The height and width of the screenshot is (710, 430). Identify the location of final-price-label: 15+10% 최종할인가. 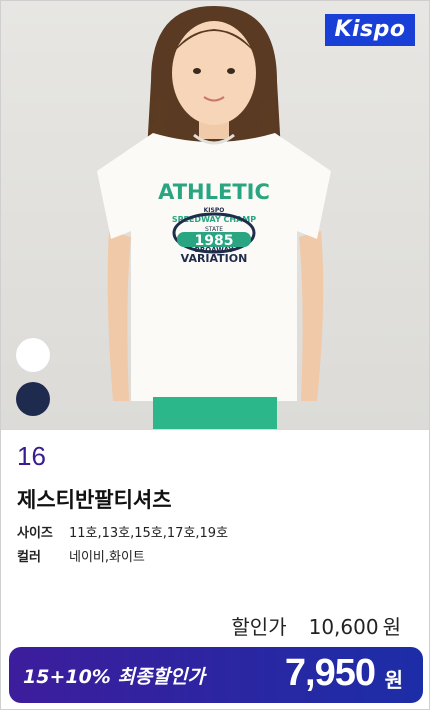
(114, 677).